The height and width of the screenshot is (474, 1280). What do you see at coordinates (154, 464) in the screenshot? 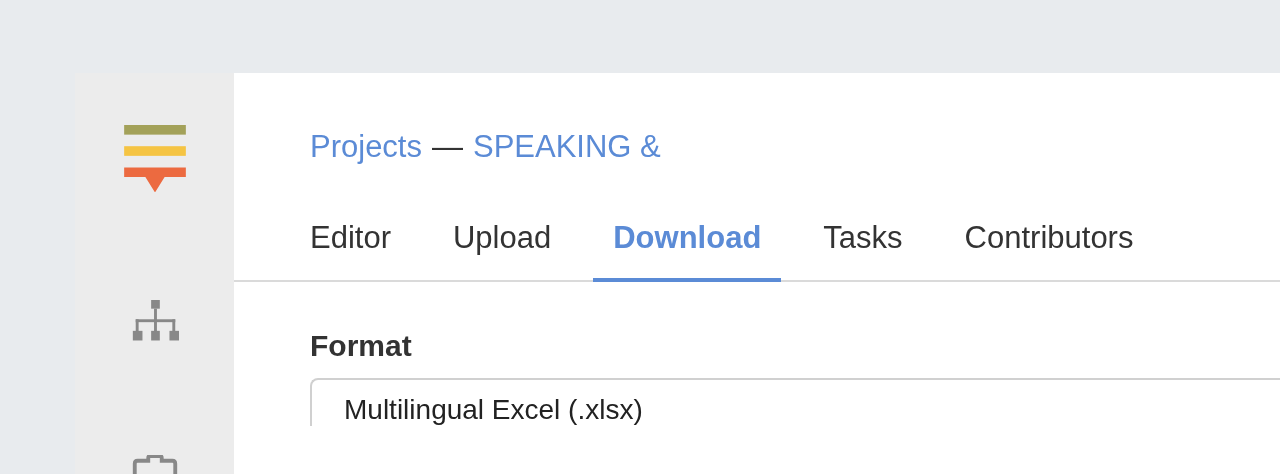
I see `clipboard-icon` at bounding box center [154, 464].